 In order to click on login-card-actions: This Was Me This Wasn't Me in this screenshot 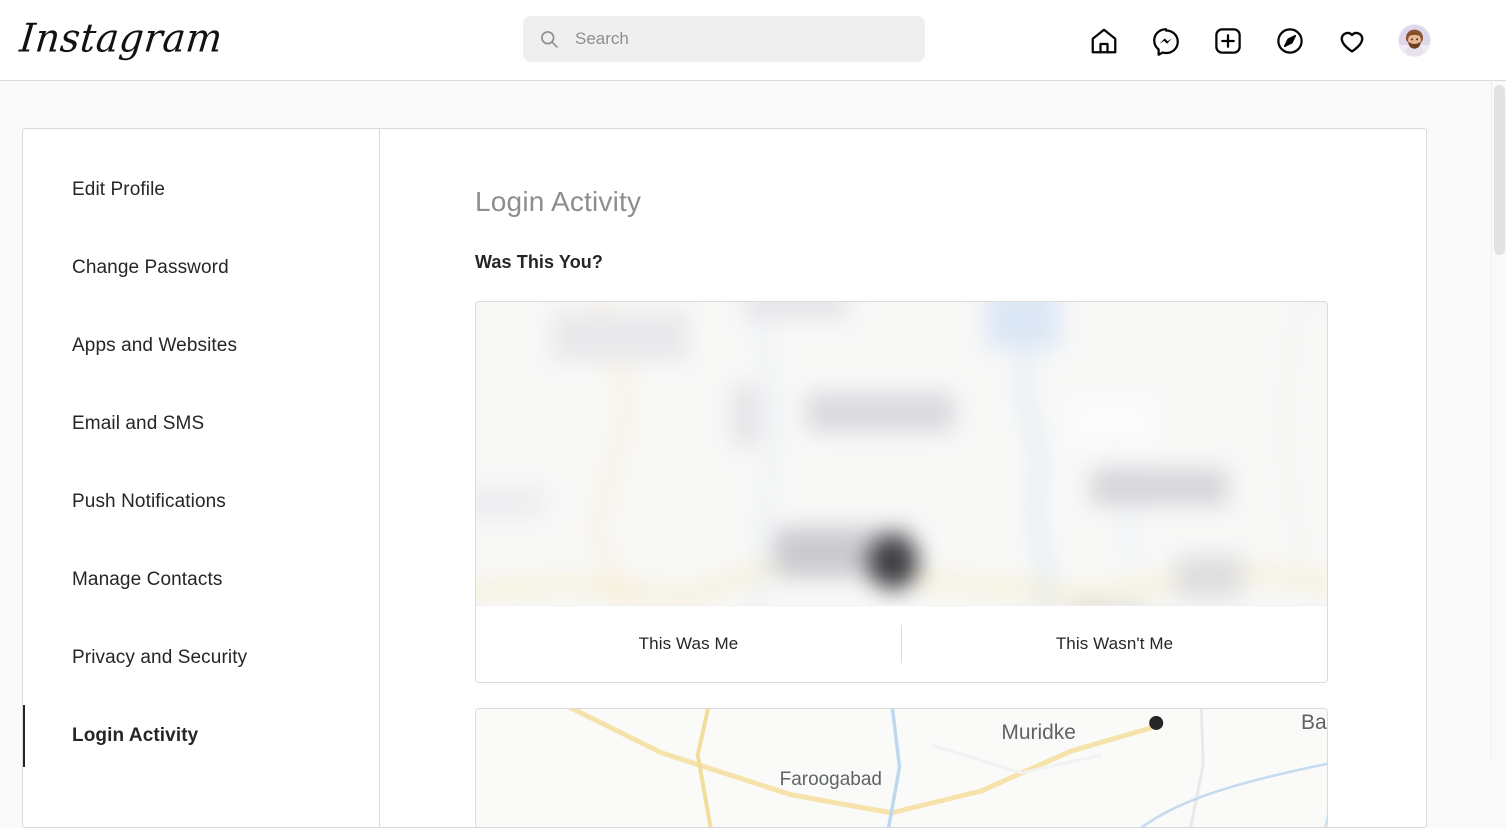, I will do `click(901, 643)`.